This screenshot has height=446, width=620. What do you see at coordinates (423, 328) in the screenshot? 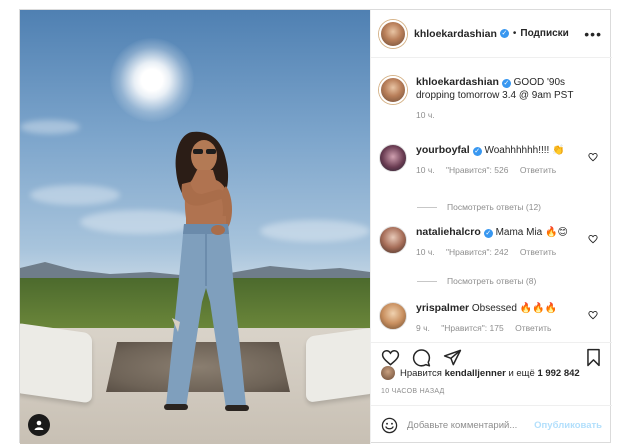
I see `comment-time: 9 ч.` at bounding box center [423, 328].